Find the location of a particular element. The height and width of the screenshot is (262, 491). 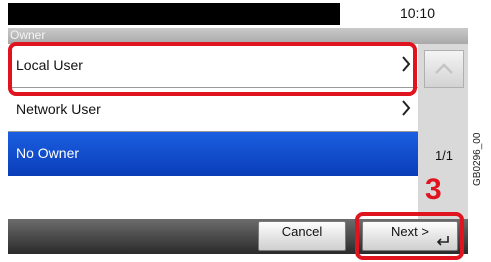

chevron-right-icon is located at coordinates (406, 108).